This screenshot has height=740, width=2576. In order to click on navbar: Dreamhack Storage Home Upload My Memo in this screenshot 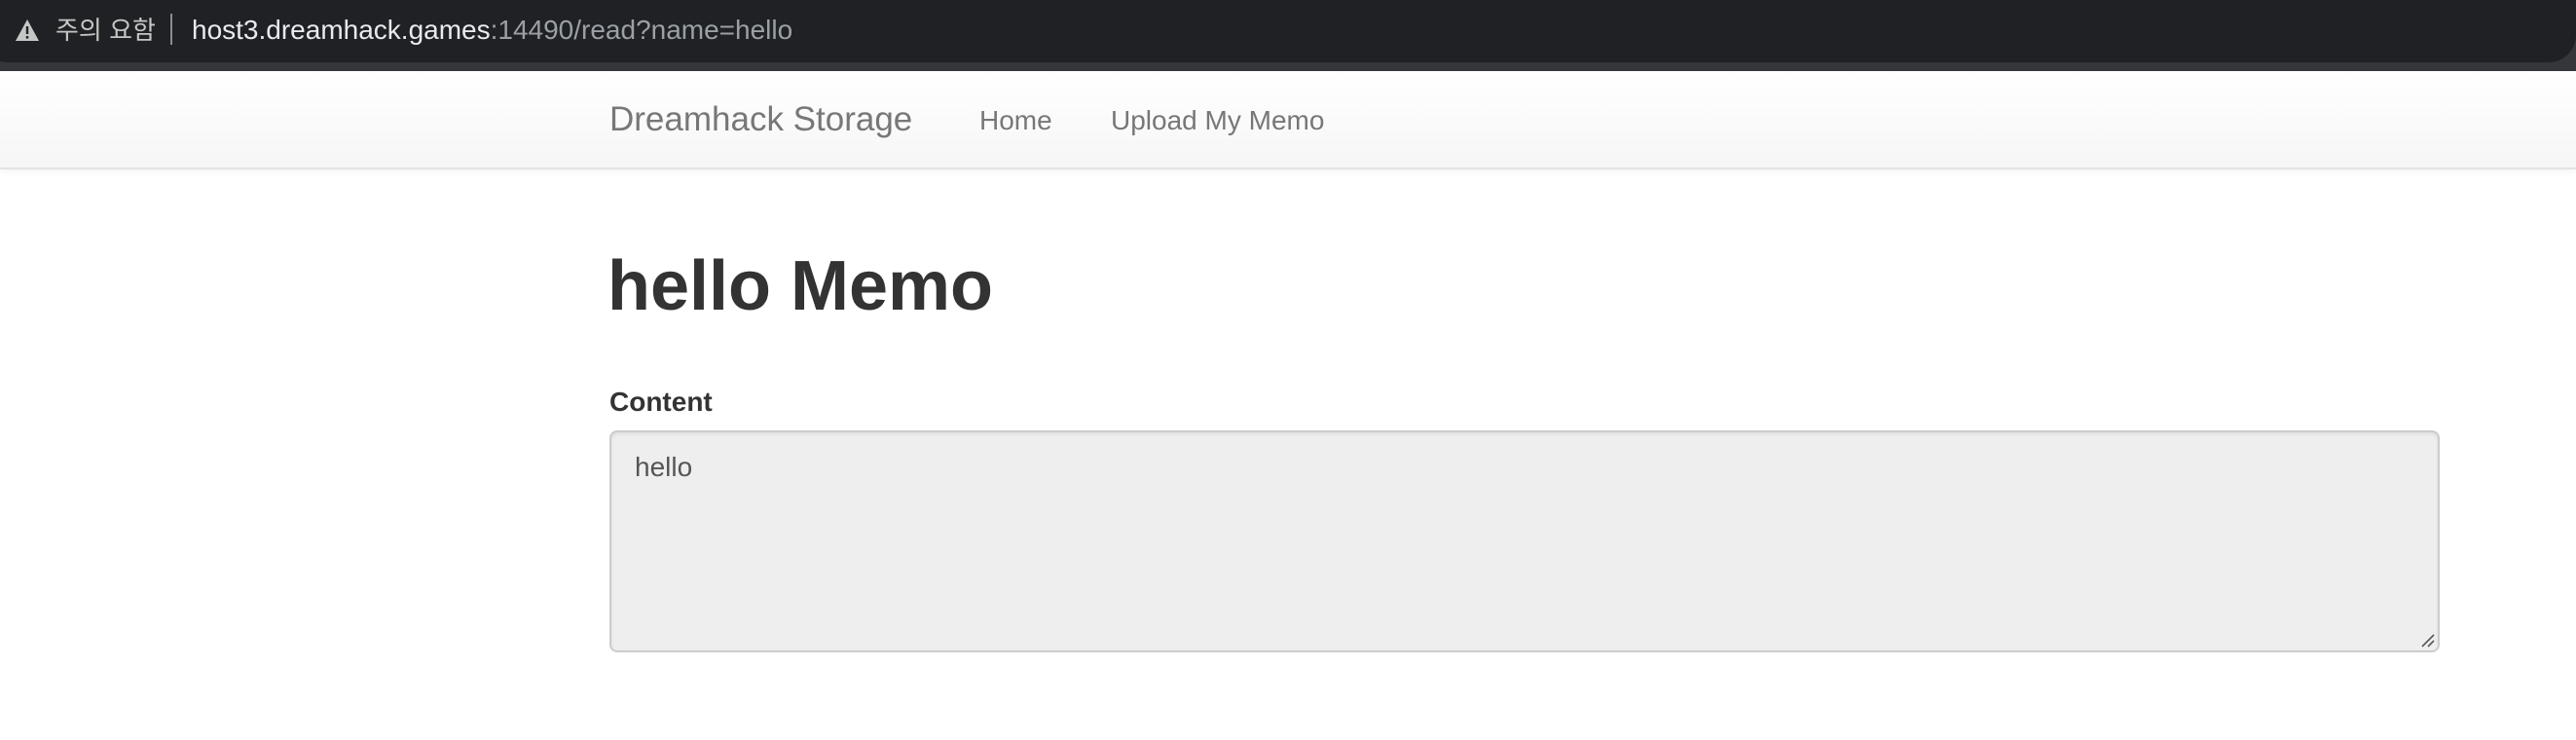, I will do `click(1288, 120)`.